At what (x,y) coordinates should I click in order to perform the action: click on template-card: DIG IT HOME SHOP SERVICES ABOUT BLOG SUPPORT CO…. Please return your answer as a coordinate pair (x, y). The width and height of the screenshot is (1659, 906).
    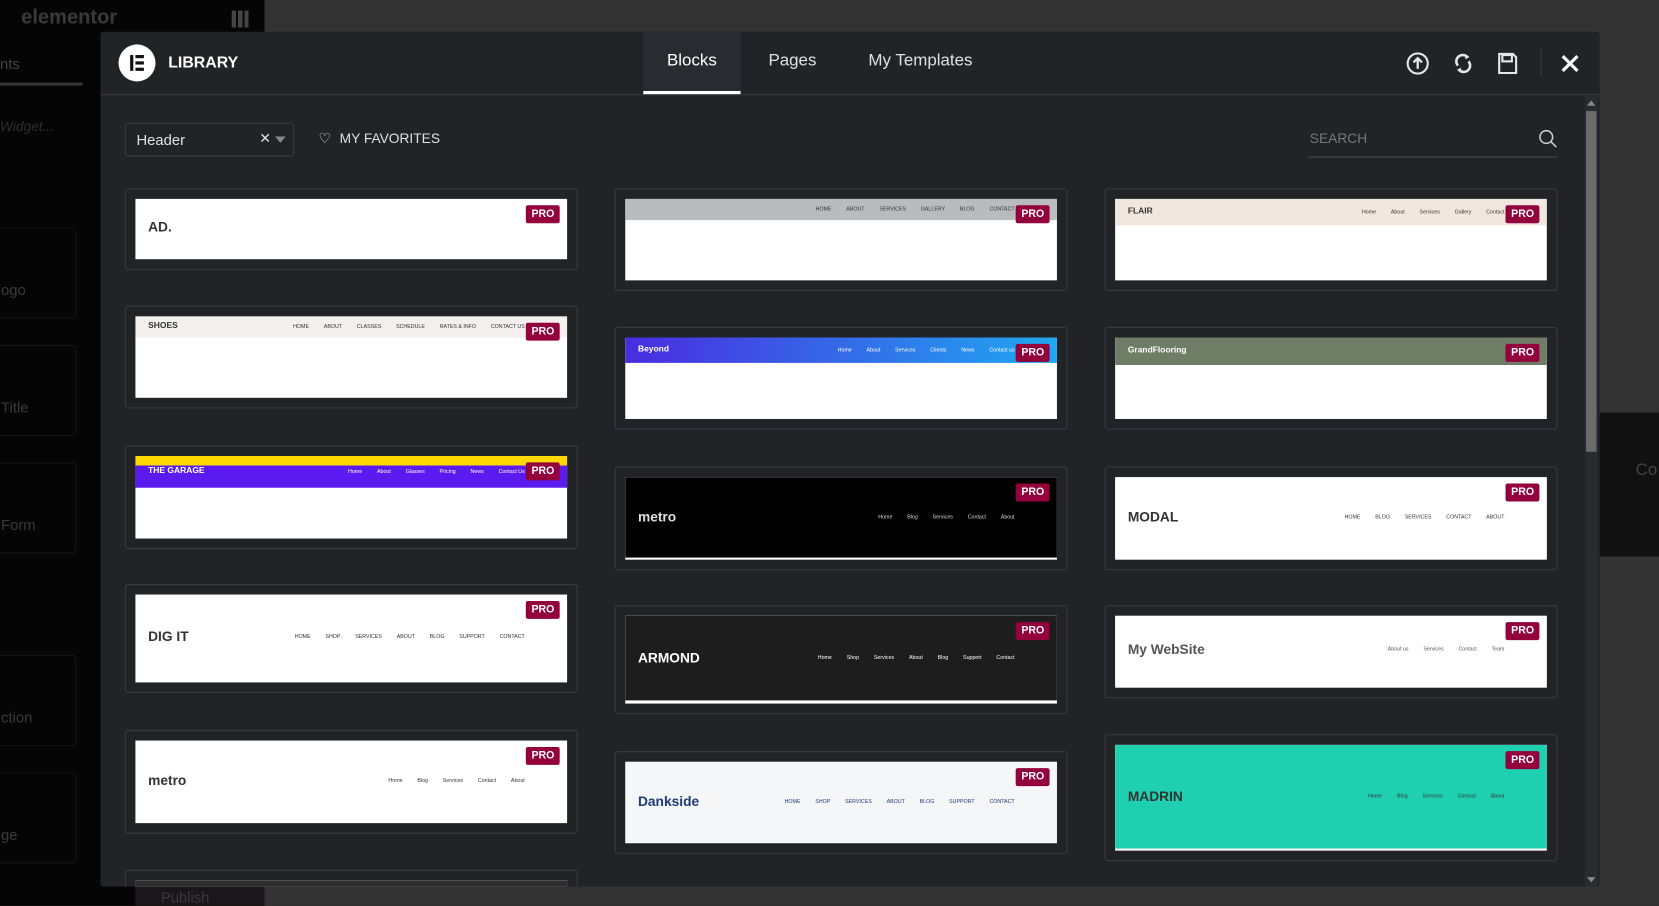
    Looking at the image, I should click on (351, 638).